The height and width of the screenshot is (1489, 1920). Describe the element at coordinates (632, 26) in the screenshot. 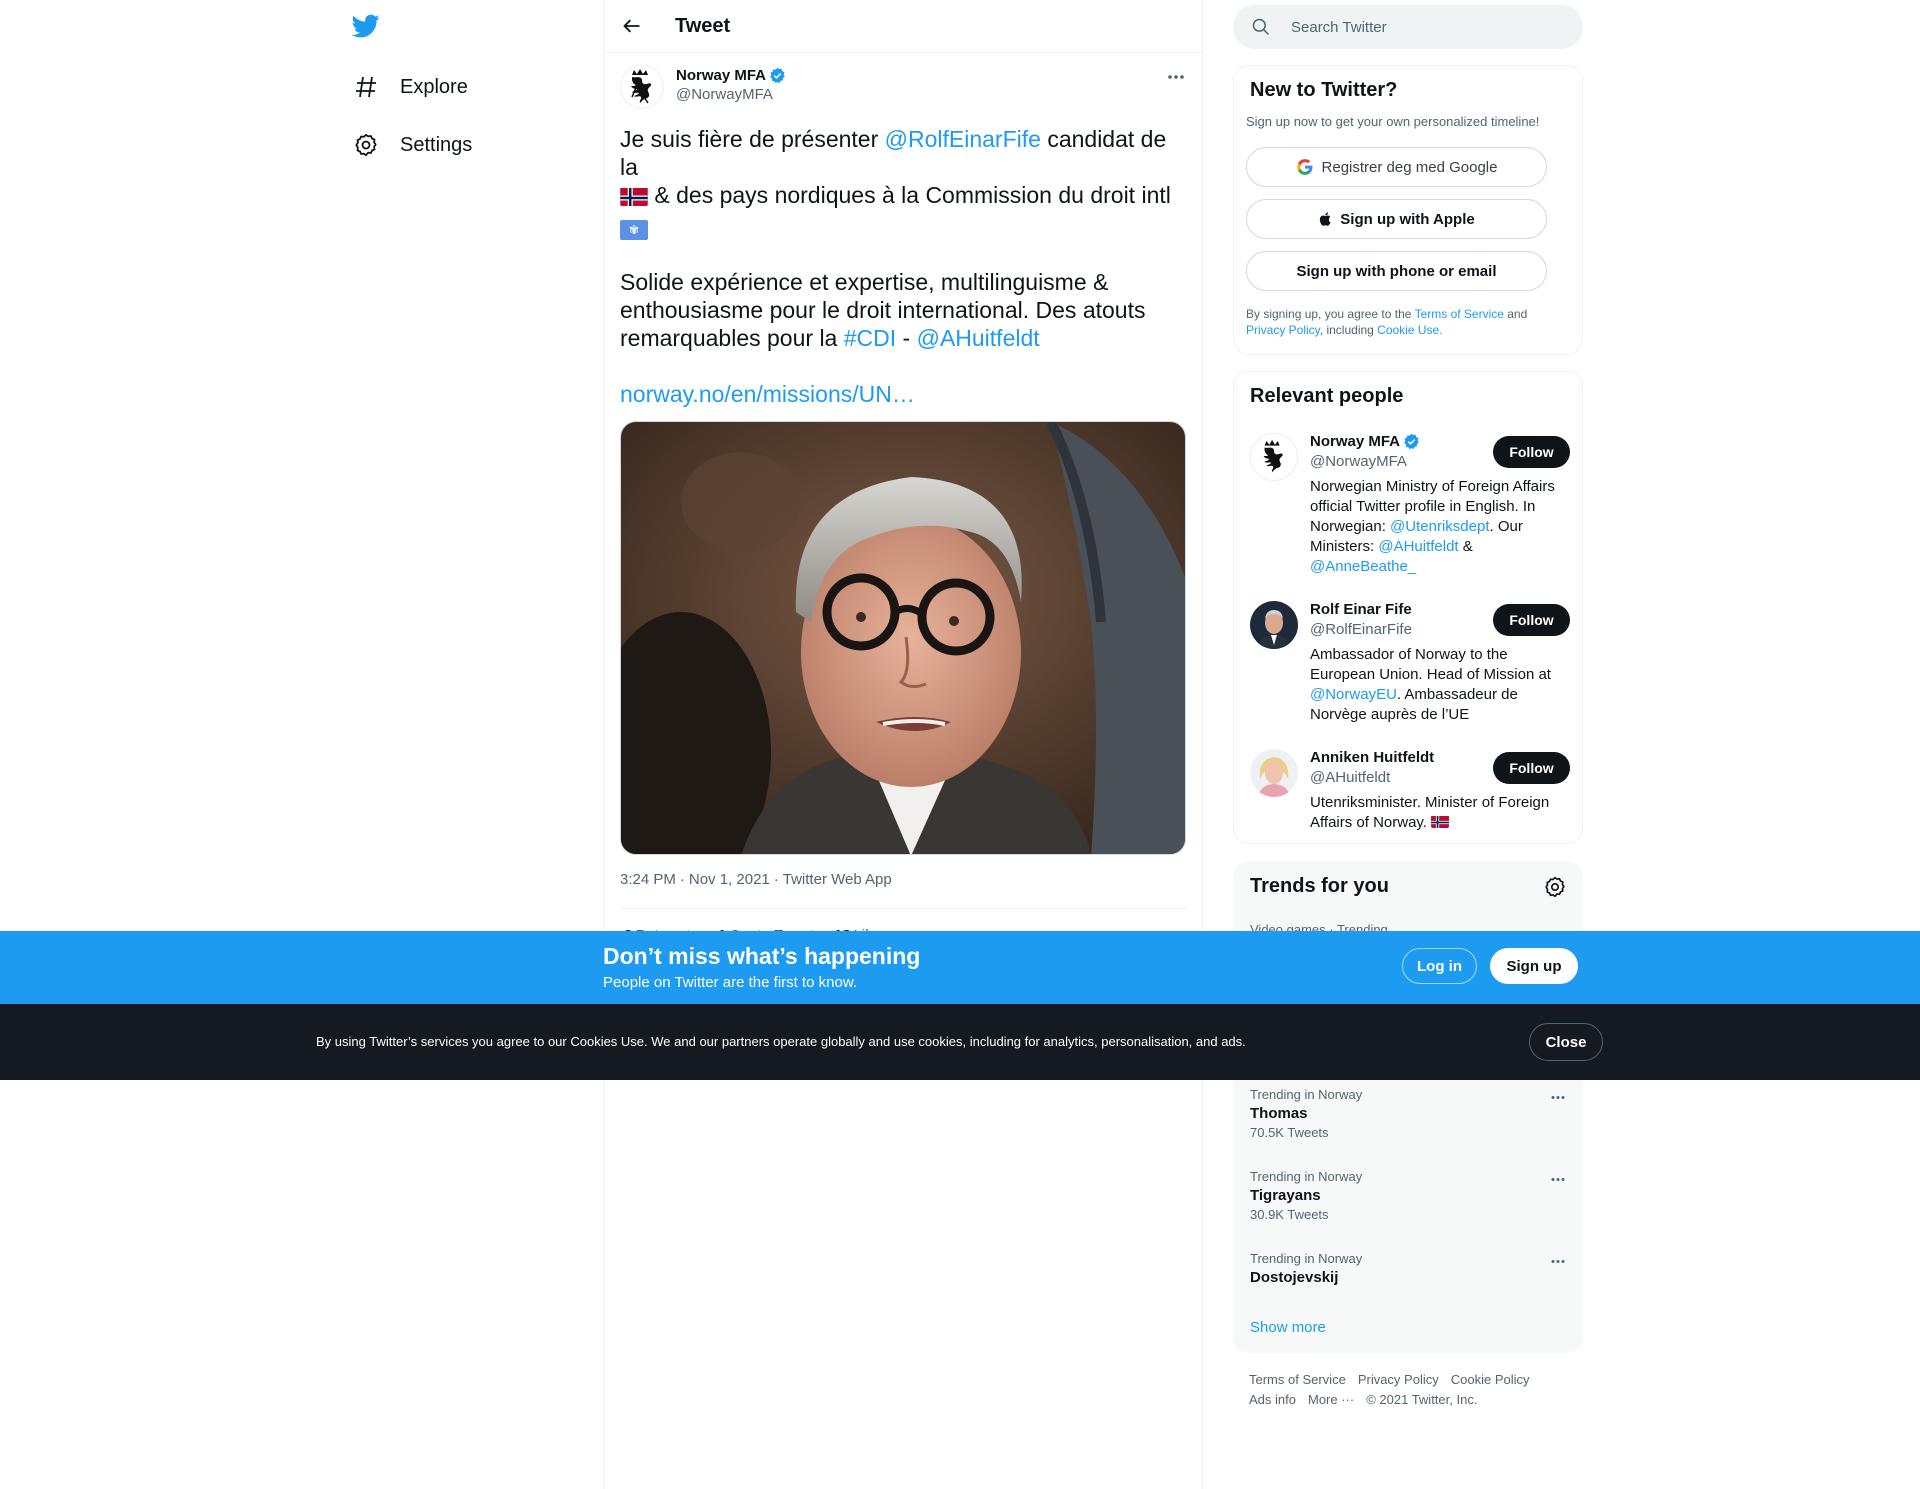

I see `back-arrow-icon` at that location.